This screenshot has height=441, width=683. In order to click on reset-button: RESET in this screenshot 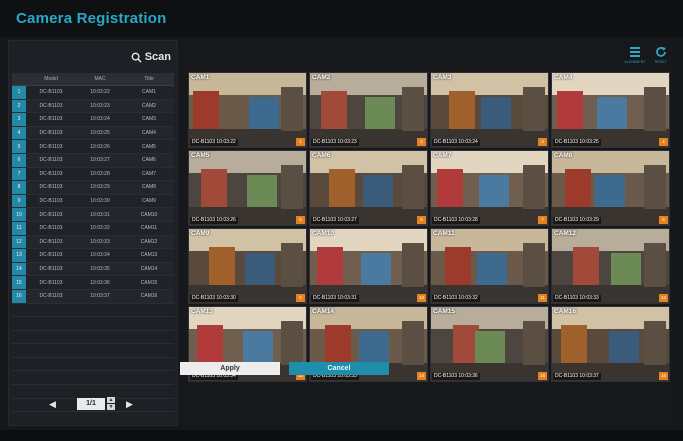, I will do `click(661, 57)`.